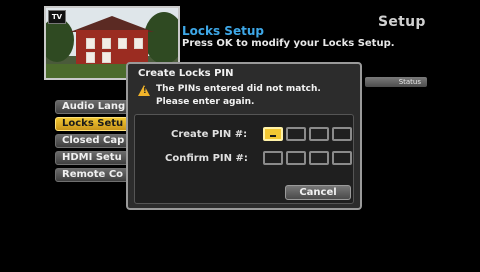  Describe the element at coordinates (57, 17) in the screenshot. I see `tv-badge-icon: TV` at that location.